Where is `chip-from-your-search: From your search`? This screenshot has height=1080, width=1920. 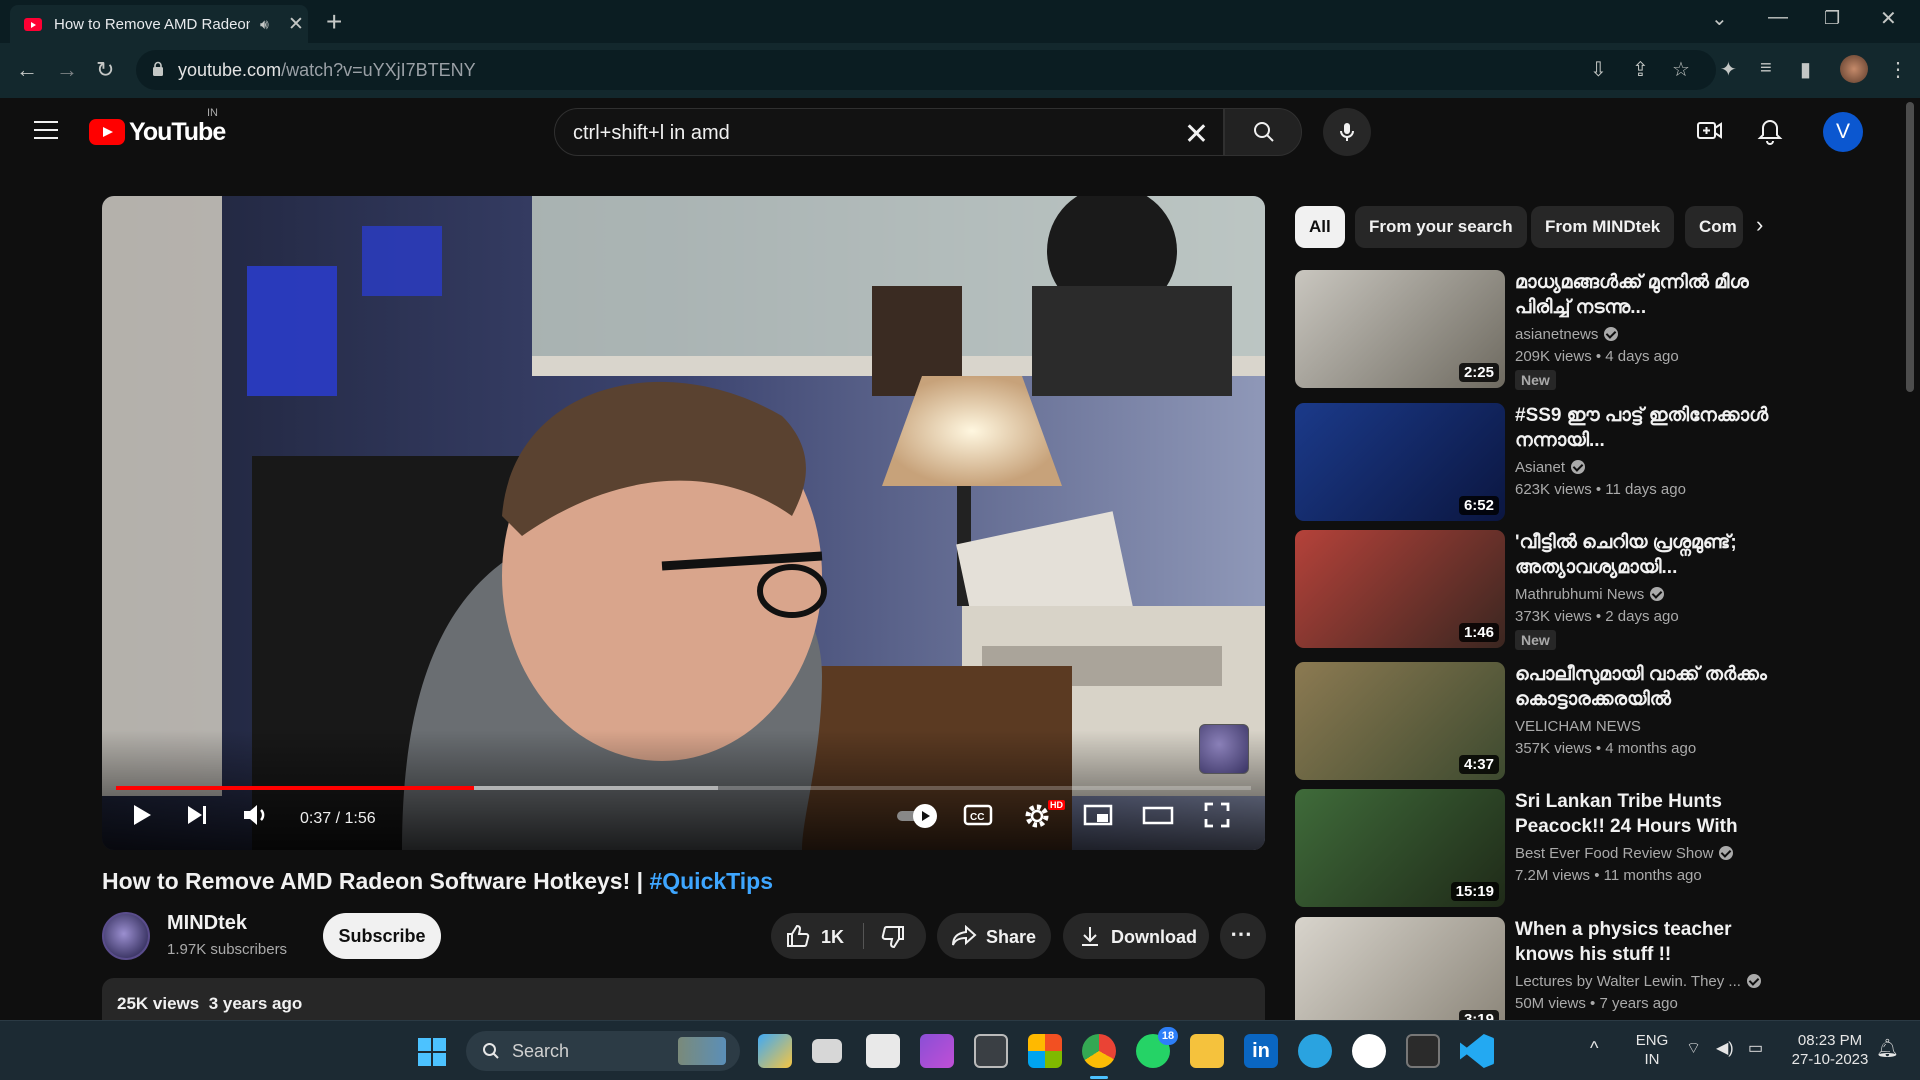 chip-from-your-search: From your search is located at coordinates (1441, 227).